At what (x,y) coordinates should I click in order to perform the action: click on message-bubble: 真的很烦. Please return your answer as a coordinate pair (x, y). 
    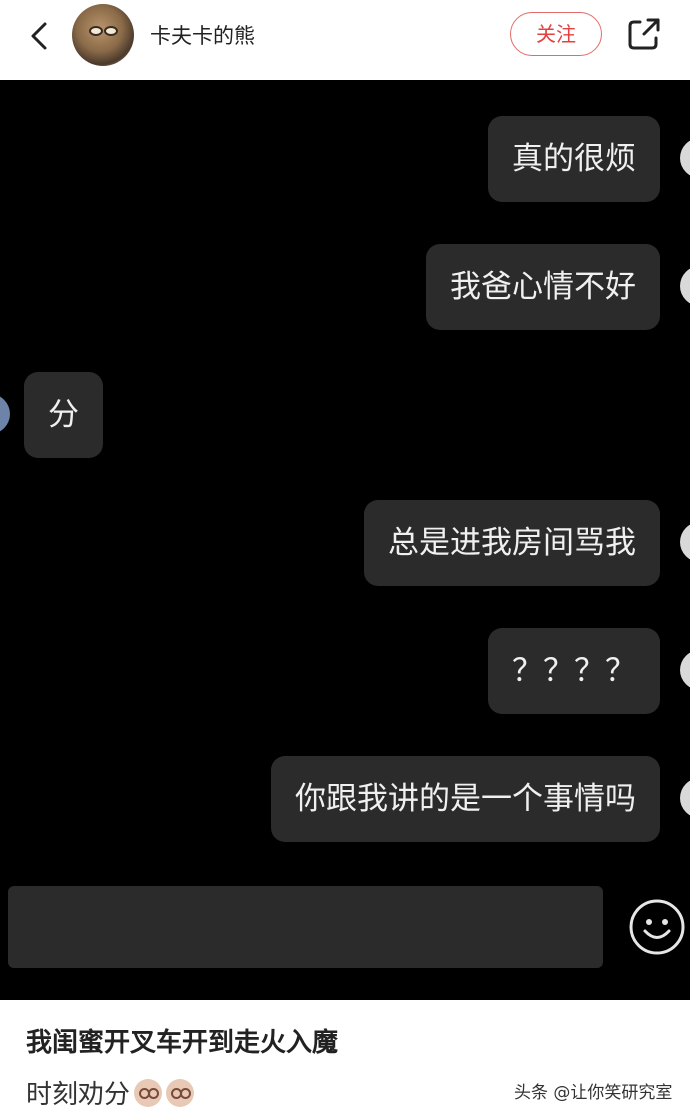
    Looking at the image, I should click on (574, 159).